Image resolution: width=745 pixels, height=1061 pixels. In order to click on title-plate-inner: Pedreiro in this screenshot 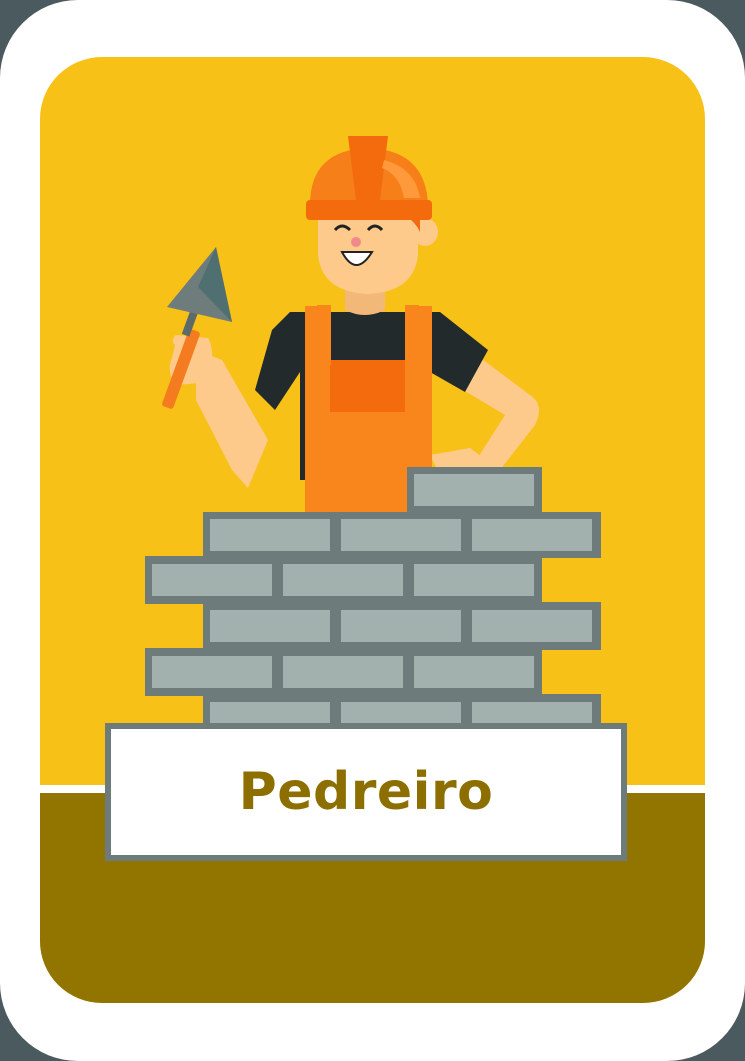, I will do `click(366, 792)`.